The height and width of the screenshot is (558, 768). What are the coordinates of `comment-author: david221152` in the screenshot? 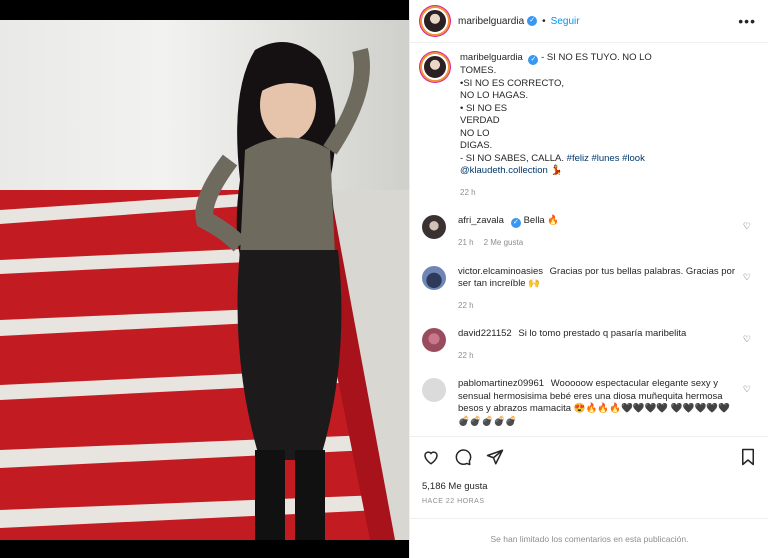 It's located at (485, 333).